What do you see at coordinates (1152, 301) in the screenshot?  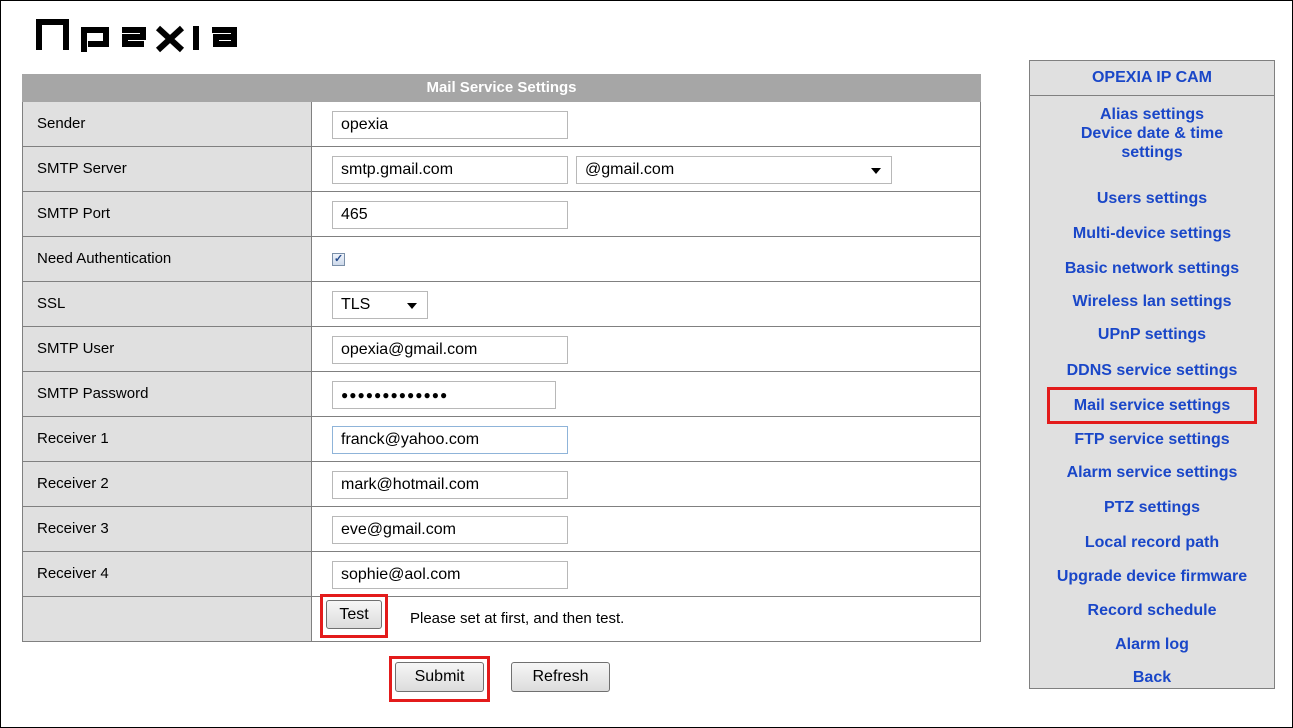 I see `nav-item-wireless-lan: Wireless lan settings` at bounding box center [1152, 301].